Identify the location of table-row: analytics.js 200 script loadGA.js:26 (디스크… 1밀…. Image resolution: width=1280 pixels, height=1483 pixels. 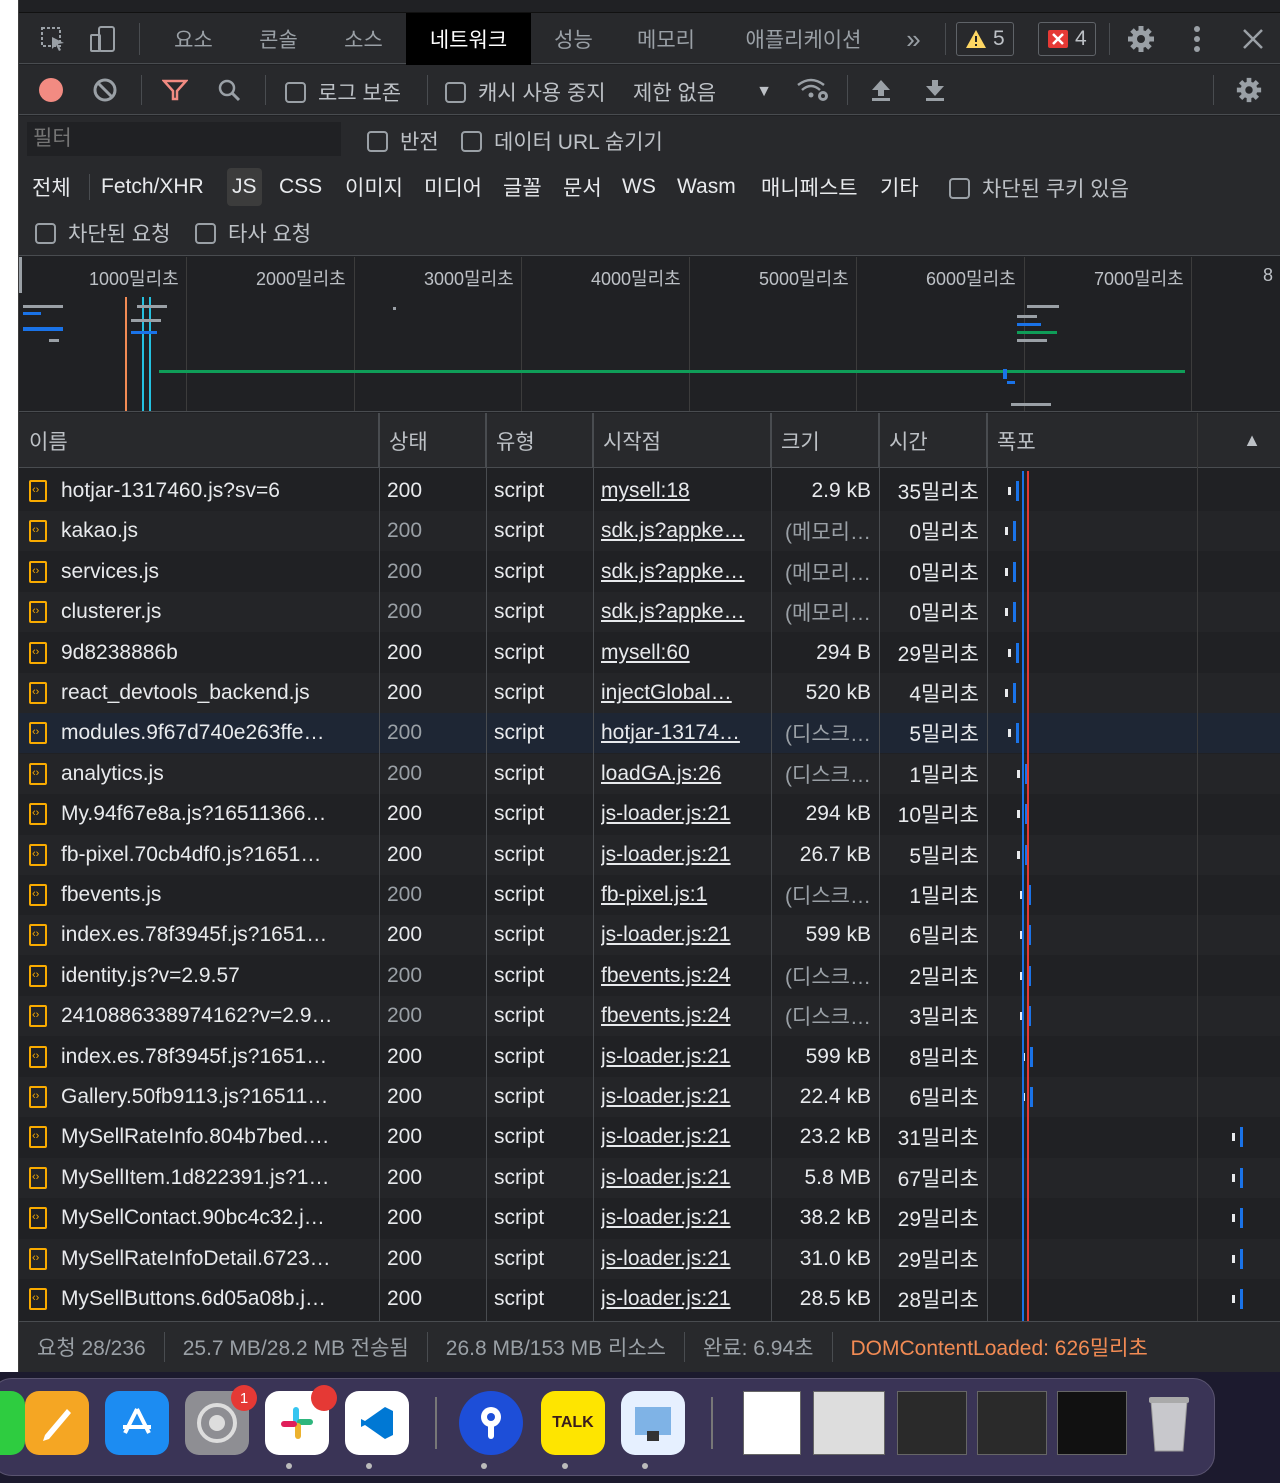
(649, 773).